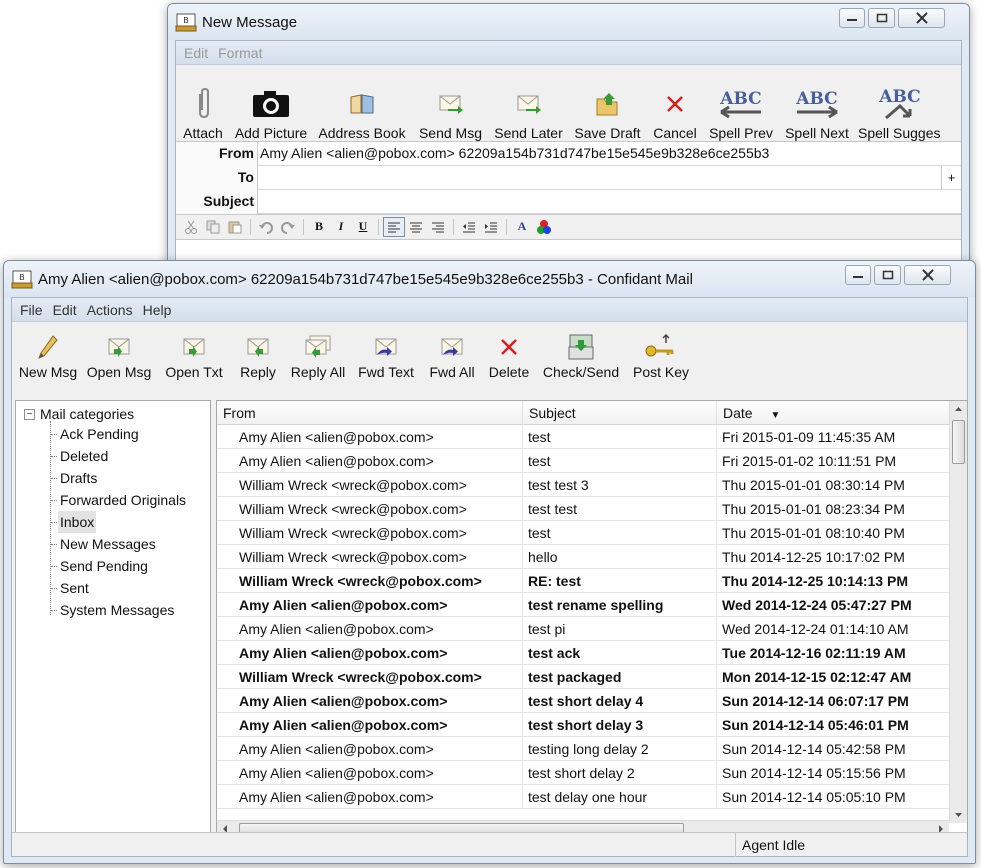  I want to click on copy-icon, so click(213, 227).